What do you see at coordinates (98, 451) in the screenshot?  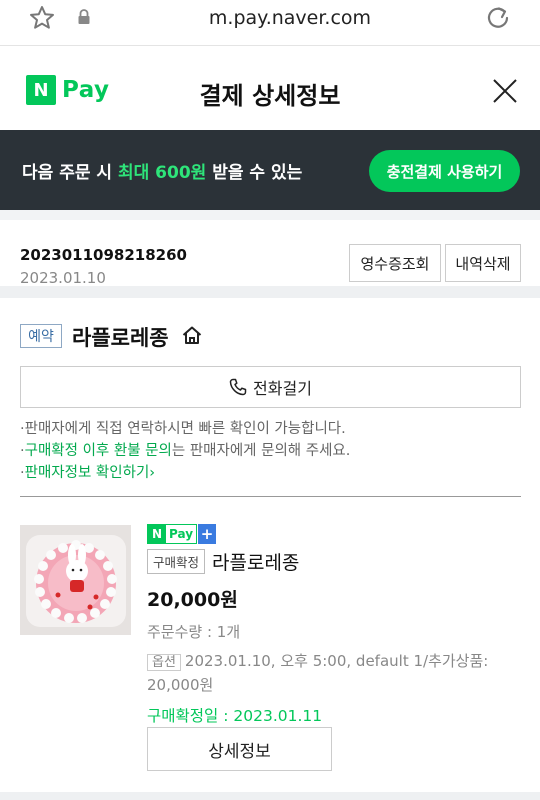 I see `refund-inquiry-link: 구매확정 이후 환불 문의` at bounding box center [98, 451].